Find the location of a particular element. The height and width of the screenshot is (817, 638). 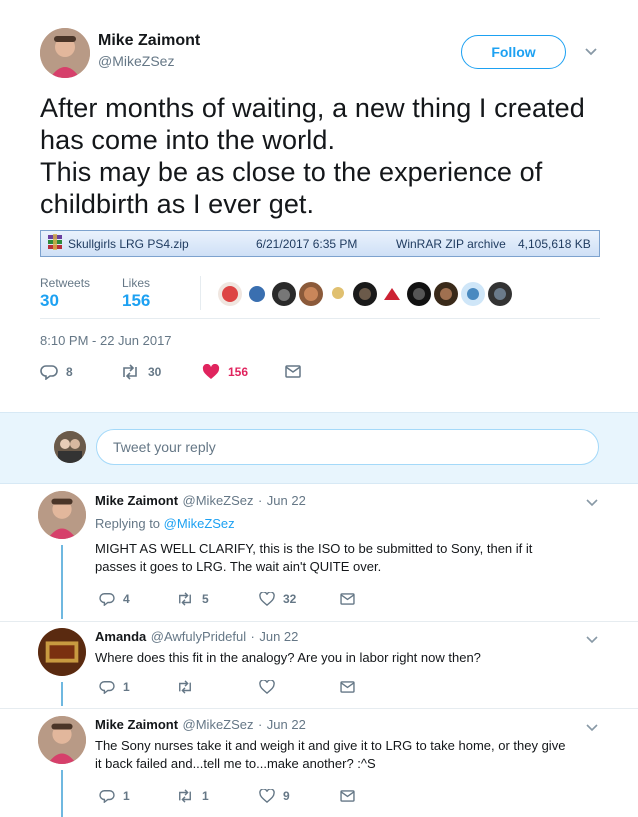

replying-to-link: @MikeZSez is located at coordinates (199, 523).